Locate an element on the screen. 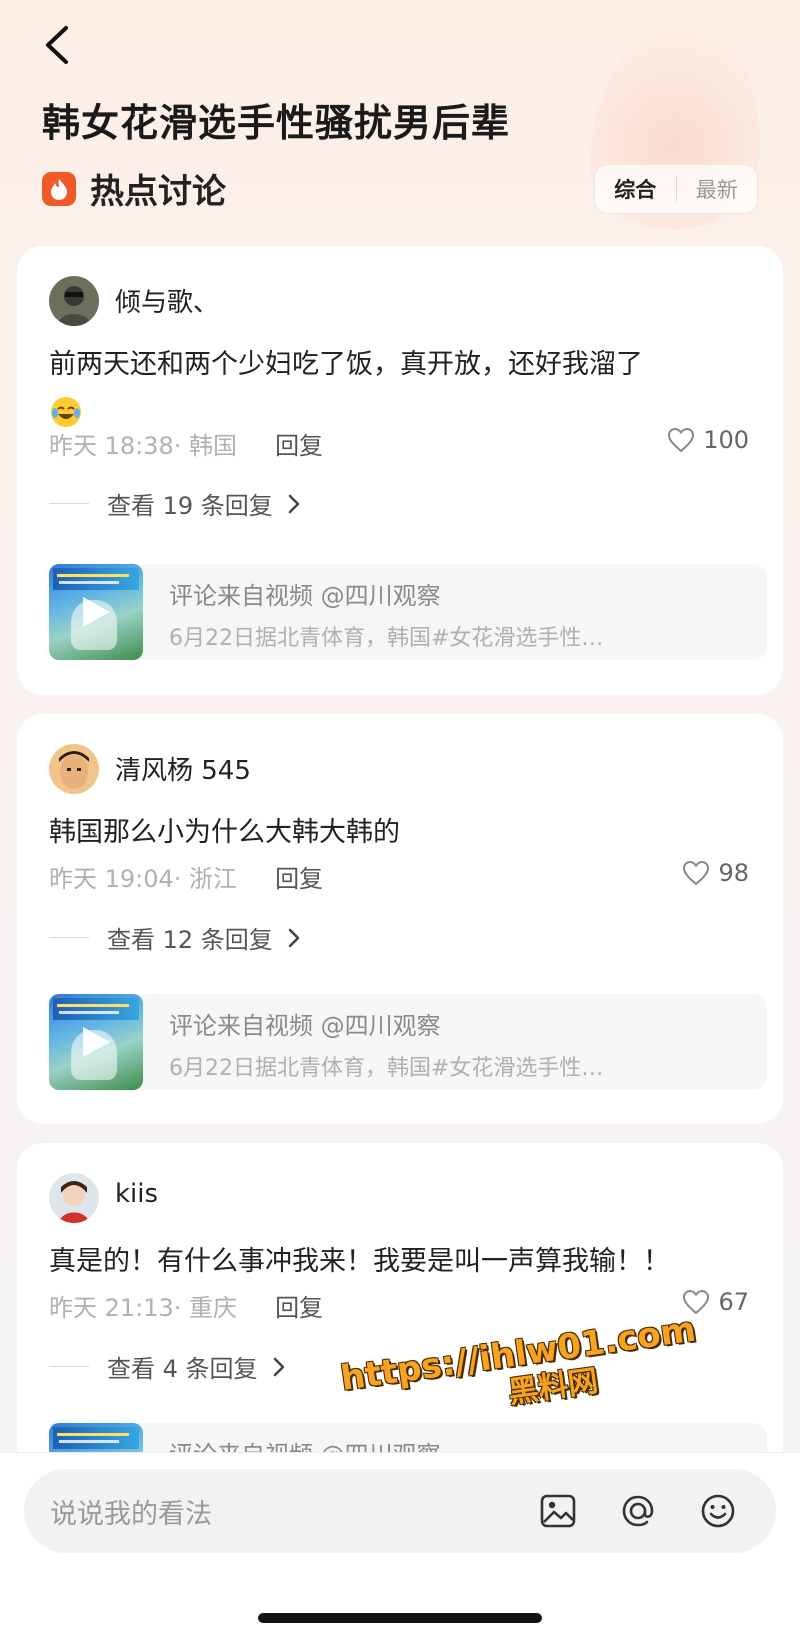 The image size is (800, 1635). comment-input-bar: 说说我的看法 is located at coordinates (400, 1543).